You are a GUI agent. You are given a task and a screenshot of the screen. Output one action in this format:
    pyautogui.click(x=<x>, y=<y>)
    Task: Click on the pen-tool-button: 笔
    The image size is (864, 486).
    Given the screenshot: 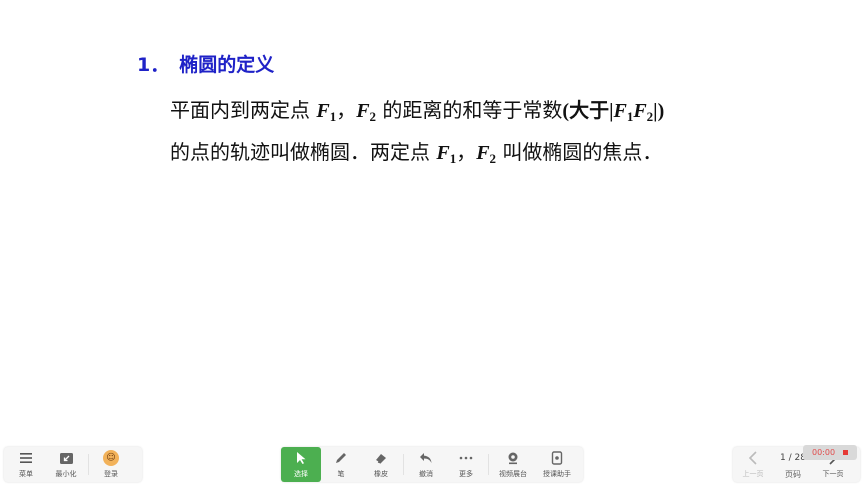 What is the action you would take?
    pyautogui.click(x=341, y=464)
    